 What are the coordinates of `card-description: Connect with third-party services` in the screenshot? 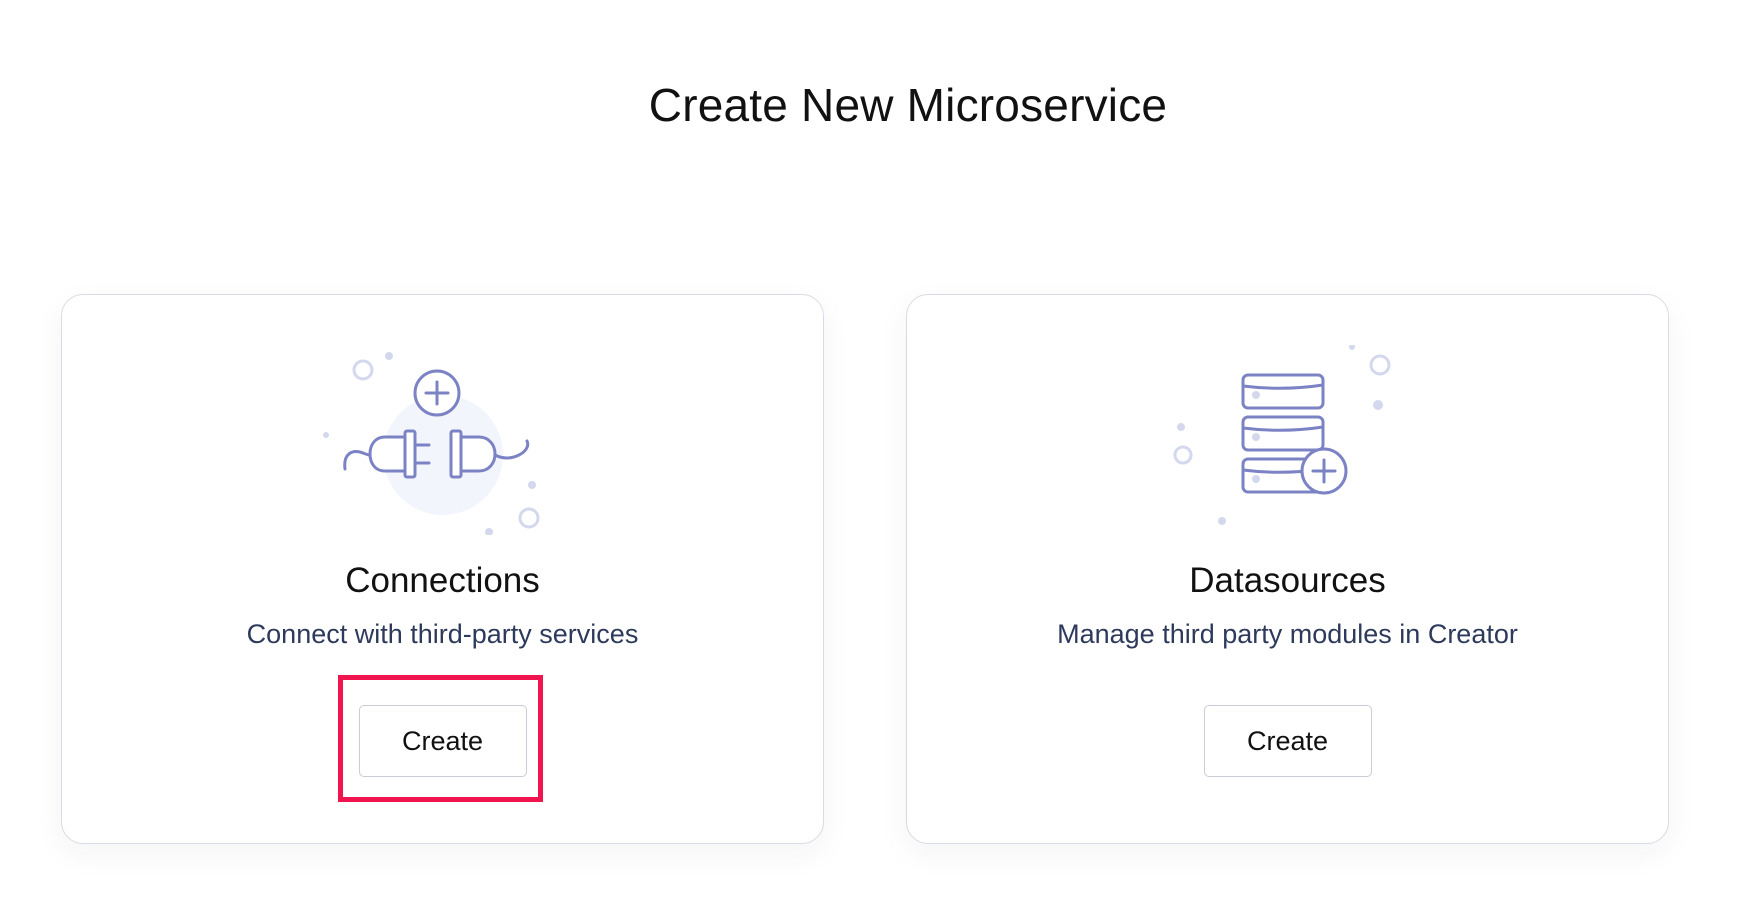 It's located at (442, 634).